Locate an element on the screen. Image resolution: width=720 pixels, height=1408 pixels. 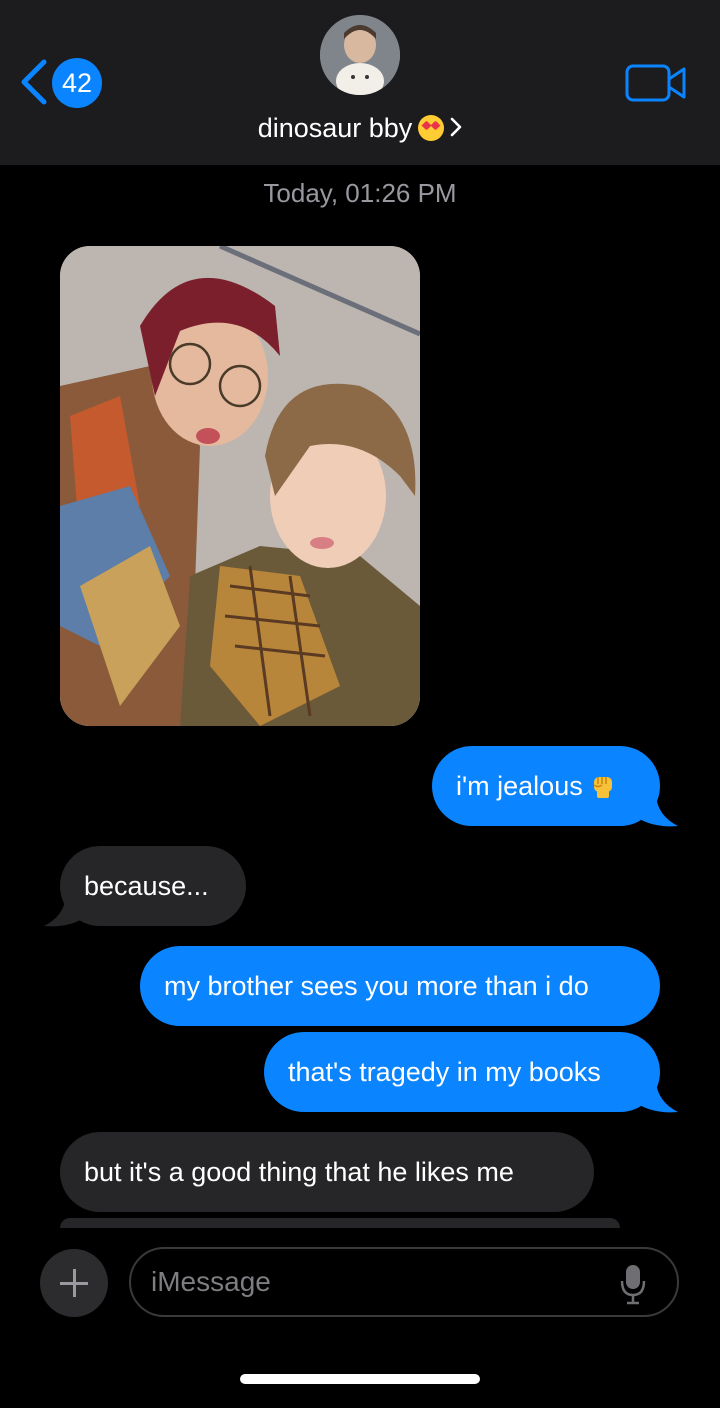
microphone-icon is located at coordinates (633, 1284).